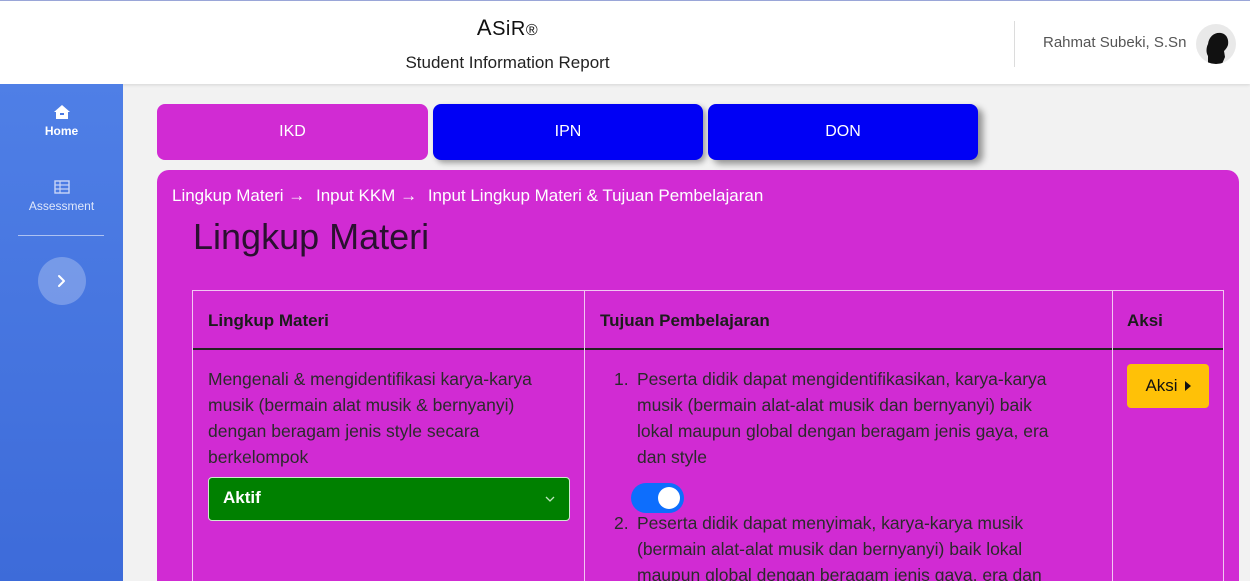 Image resolution: width=1250 pixels, height=581 pixels. Describe the element at coordinates (361, 405) in the screenshot. I see `cell-line: musik (bermain alat musik & bernyanyi)` at that location.